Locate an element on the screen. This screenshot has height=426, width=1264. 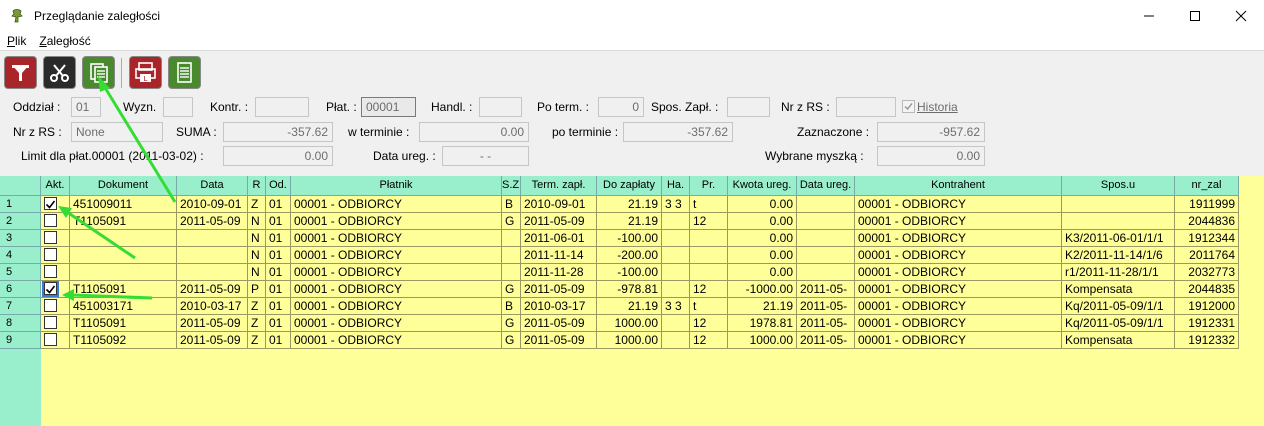
suma-field: -357.62 is located at coordinates (278, 132).